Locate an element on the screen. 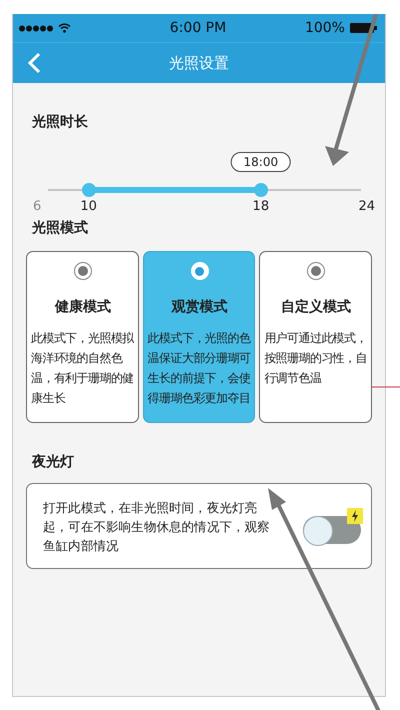 Image resolution: width=400 pixels, height=710 pixels. mode-title: 观赏模式 is located at coordinates (200, 307).